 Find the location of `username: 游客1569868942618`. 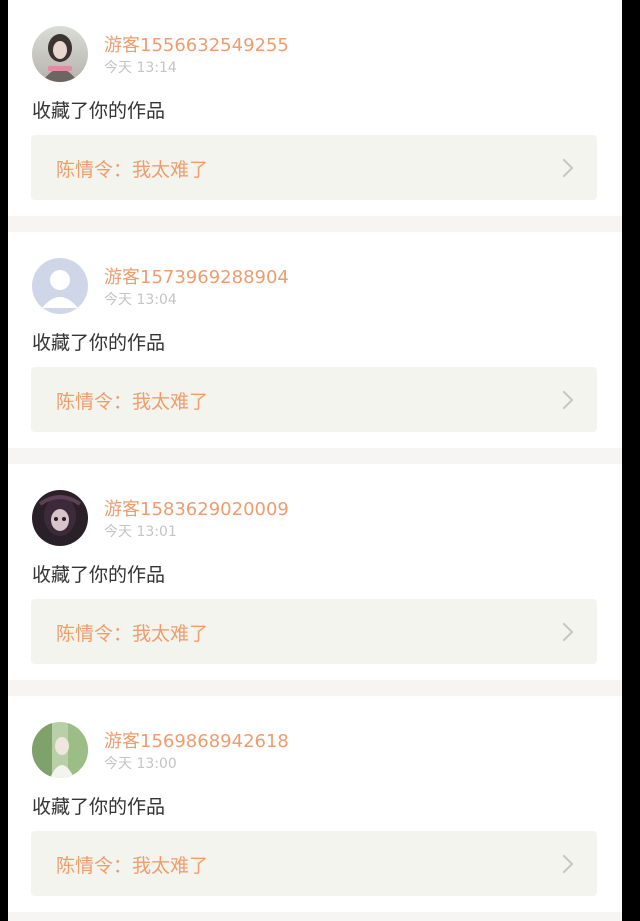

username: 游客1569868942618 is located at coordinates (196, 740).